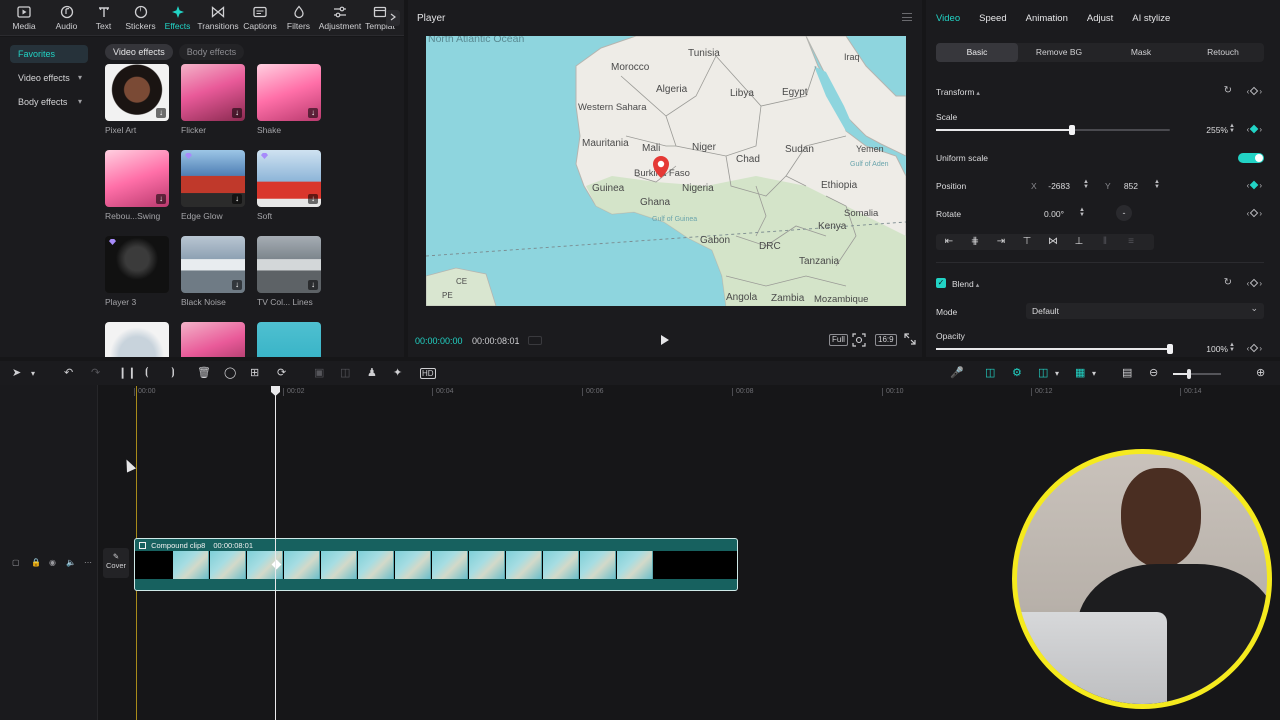 The width and height of the screenshot is (1280, 720). Describe the element at coordinates (289, 107) in the screenshot. I see `effect-item: ↓ Shake` at that location.